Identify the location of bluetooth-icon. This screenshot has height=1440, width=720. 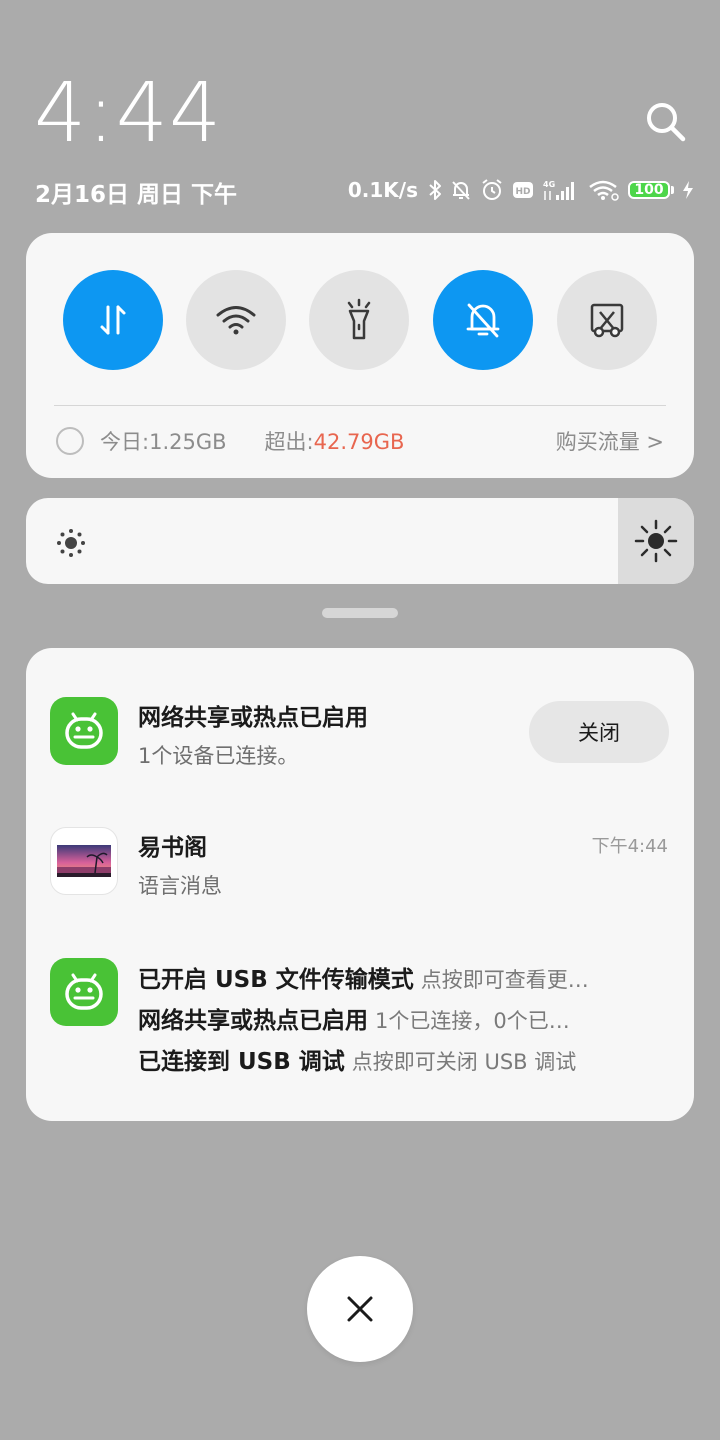
(435, 190).